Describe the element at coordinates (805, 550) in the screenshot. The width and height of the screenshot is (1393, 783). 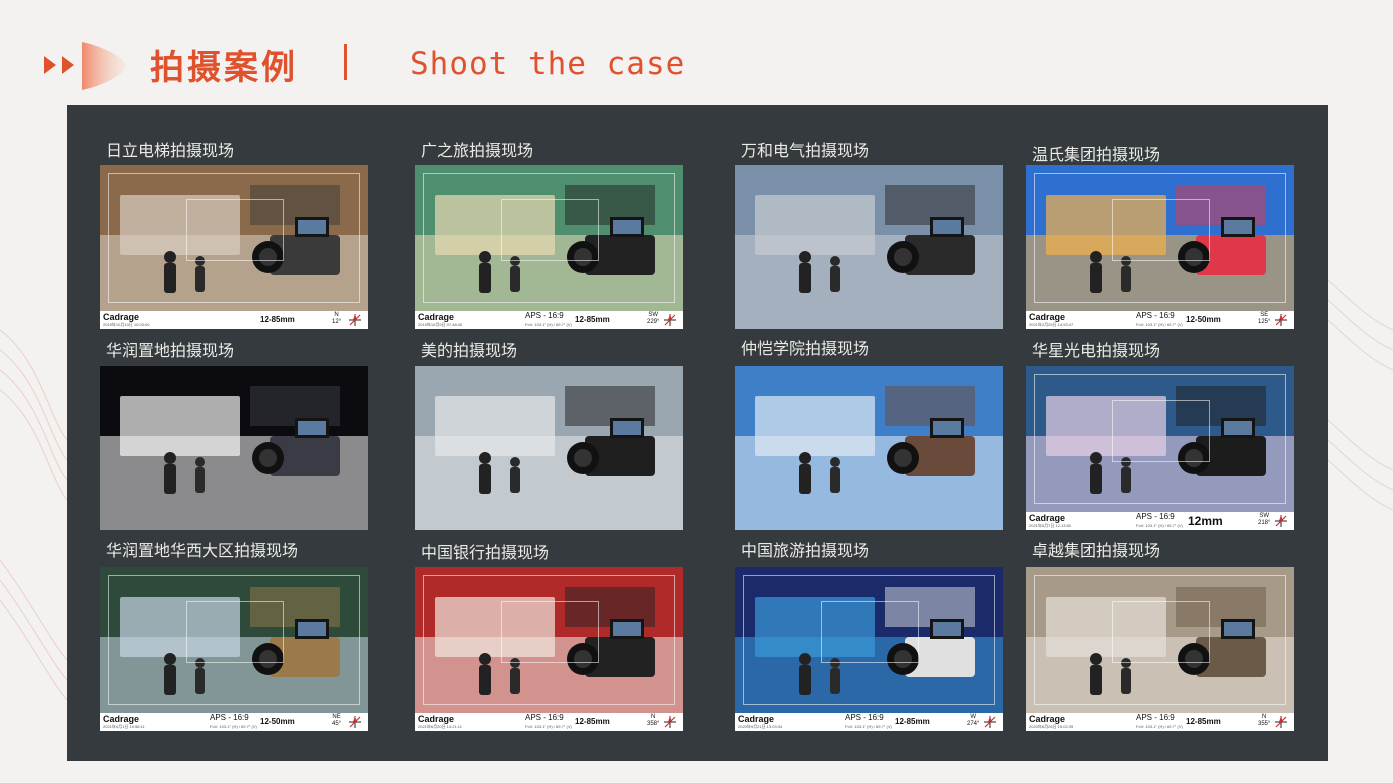
I see `case-title: 中国旅游拍摄现场` at that location.